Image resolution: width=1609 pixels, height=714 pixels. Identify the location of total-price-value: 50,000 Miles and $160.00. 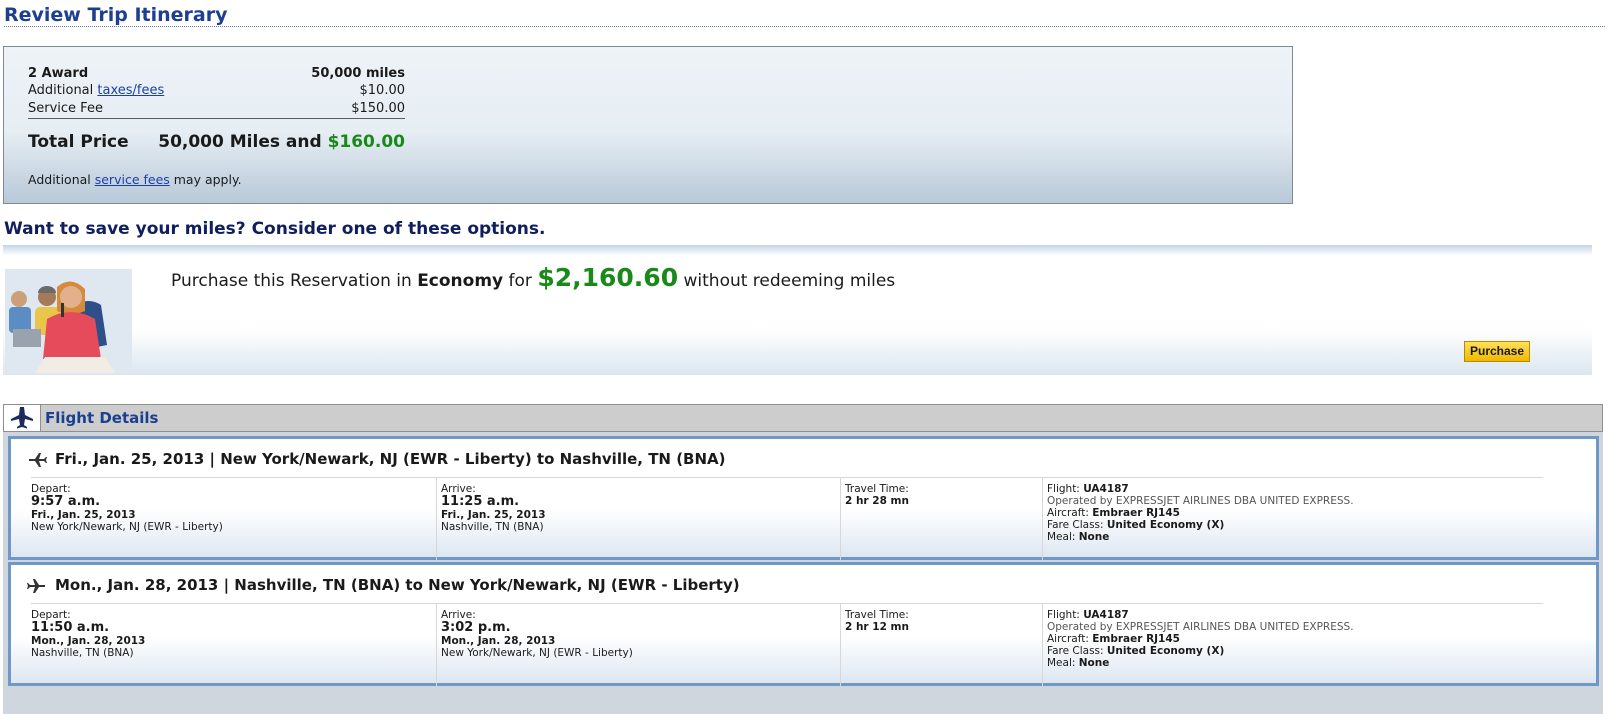
(281, 142).